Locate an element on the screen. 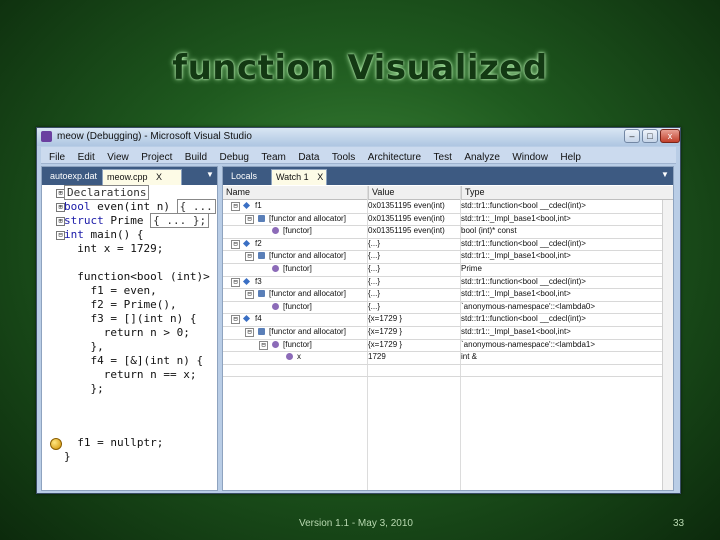 The width and height of the screenshot is (720, 540). column-header-name: Name is located at coordinates (295, 192).